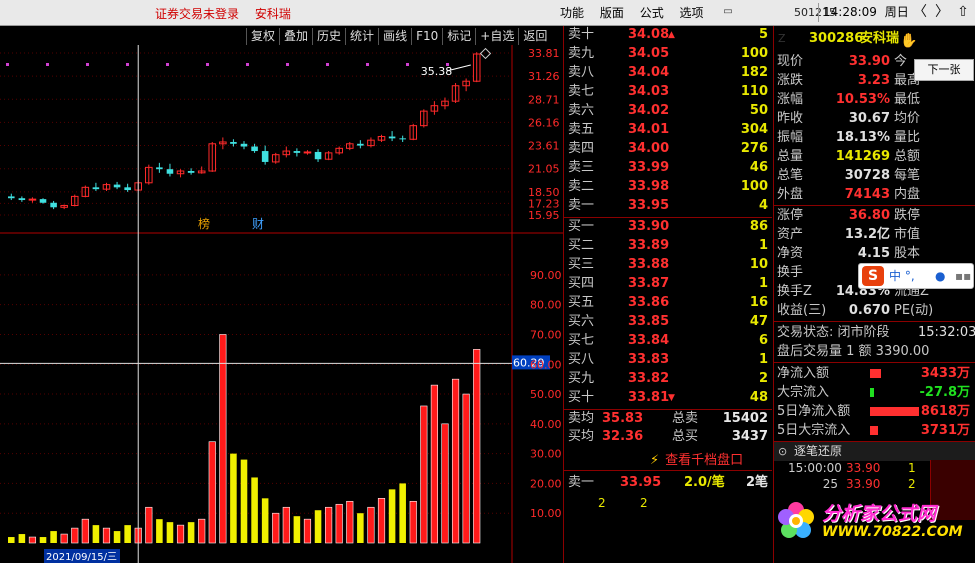 Image resolution: width=975 pixels, height=563 pixels. What do you see at coordinates (581, 226) in the screenshot?
I see `level-label: 买一` at bounding box center [581, 226].